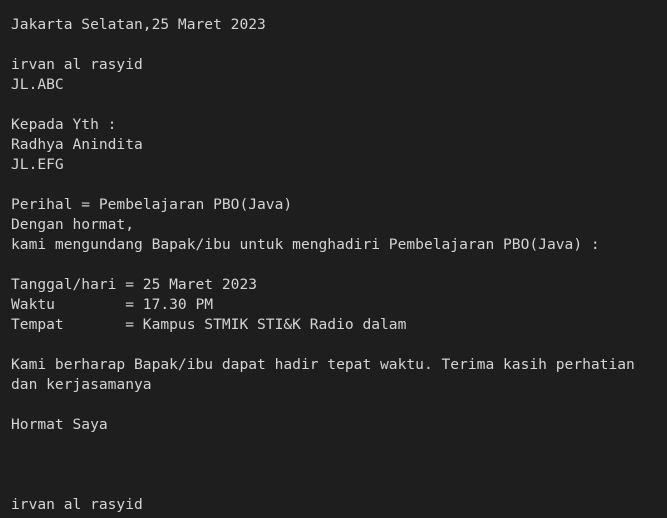 The height and width of the screenshot is (518, 667). What do you see at coordinates (112, 304) in the screenshot?
I see `time-line: Waktu = 17.30 PM` at bounding box center [112, 304].